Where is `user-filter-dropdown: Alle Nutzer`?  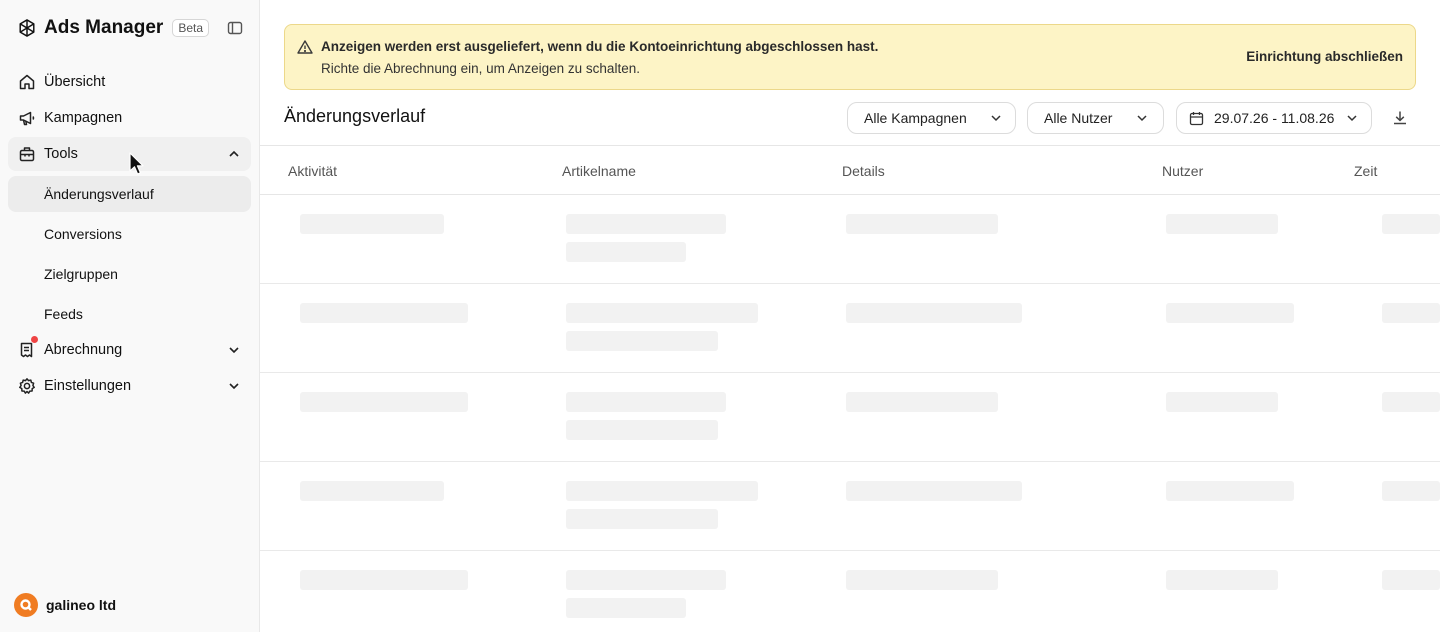 user-filter-dropdown: Alle Nutzer is located at coordinates (1095, 118).